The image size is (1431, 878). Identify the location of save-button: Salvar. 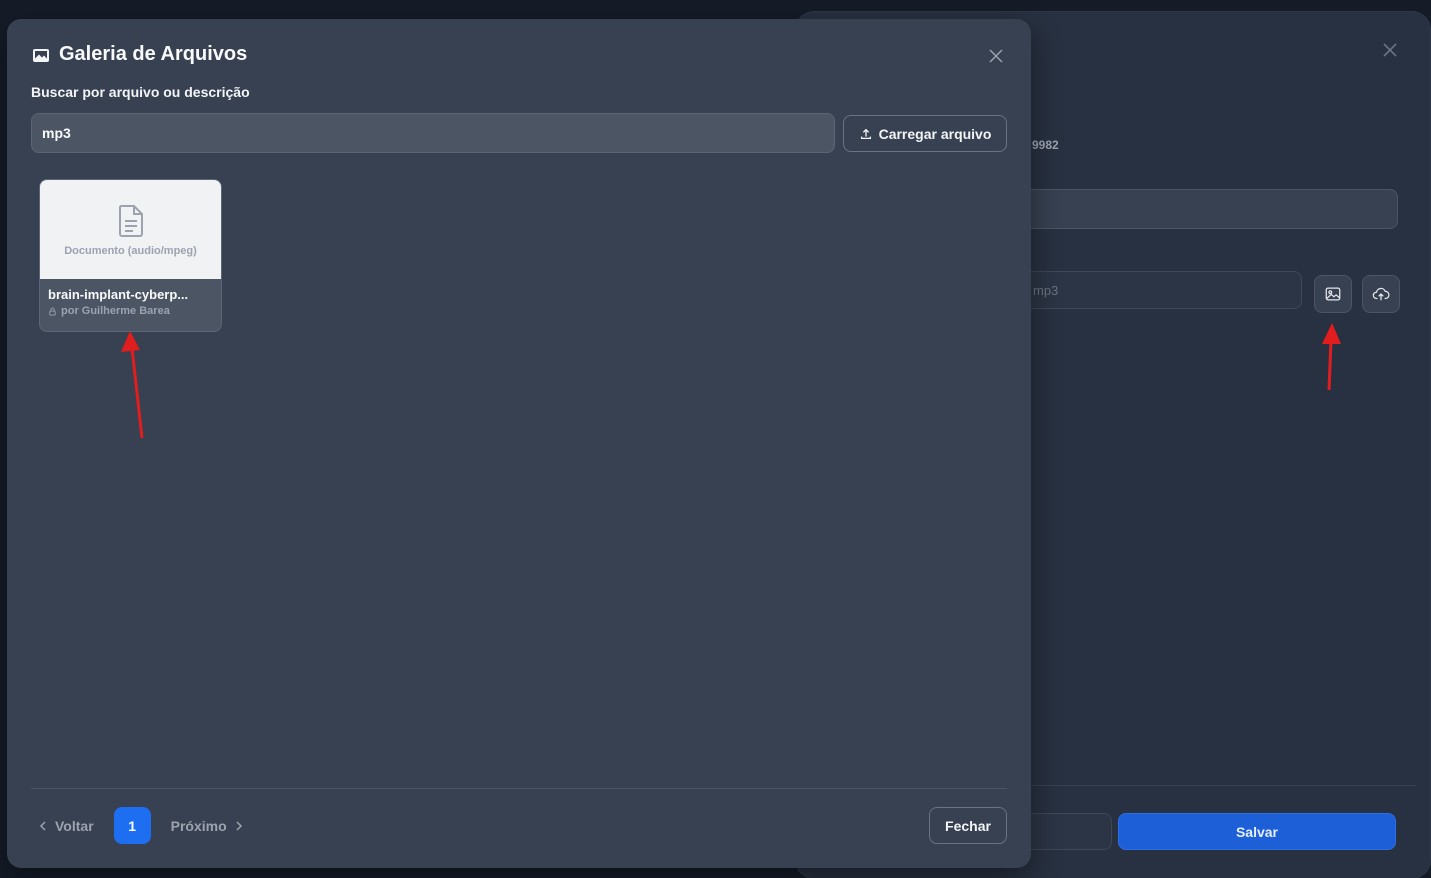
(1257, 831).